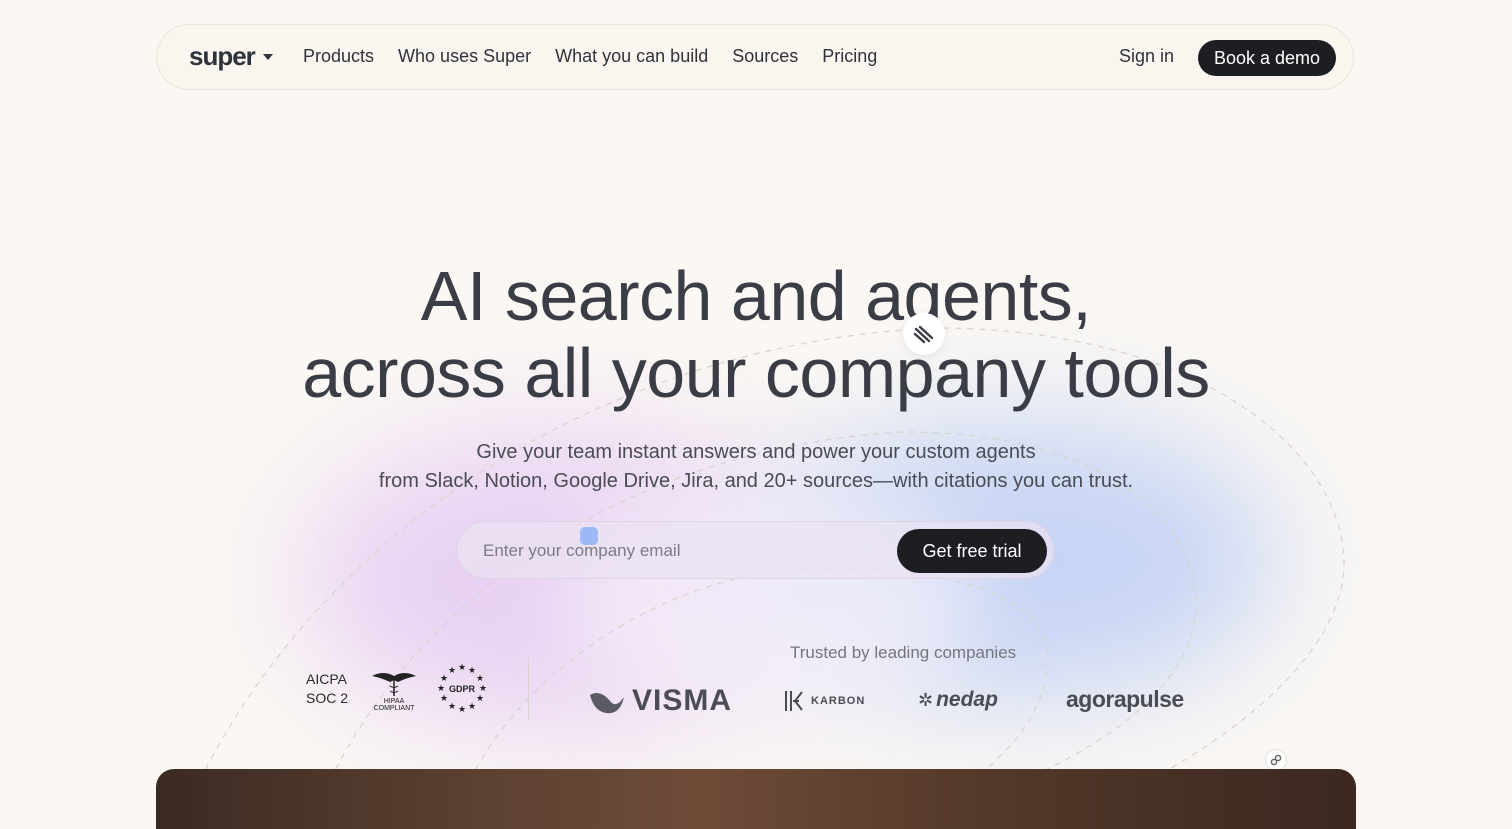  What do you see at coordinates (326, 679) in the screenshot?
I see `aicpa-label: AICPA` at bounding box center [326, 679].